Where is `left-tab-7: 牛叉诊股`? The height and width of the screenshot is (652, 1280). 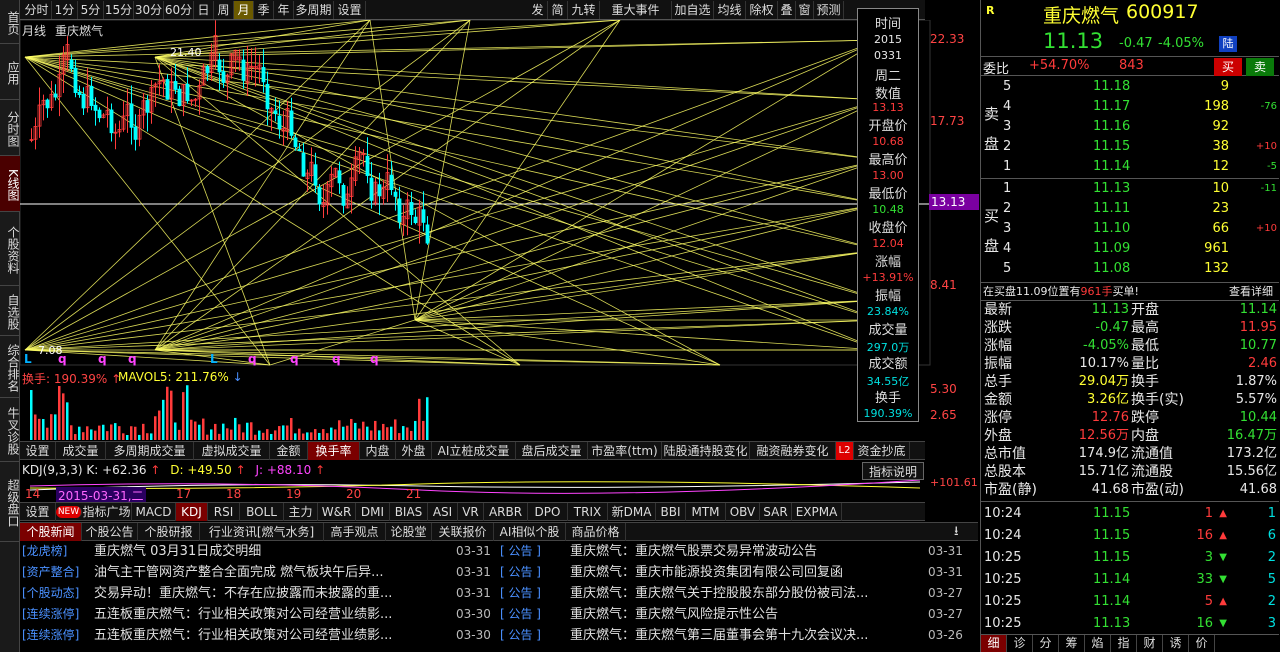 left-tab-7: 牛叉诊股 is located at coordinates (10, 430).